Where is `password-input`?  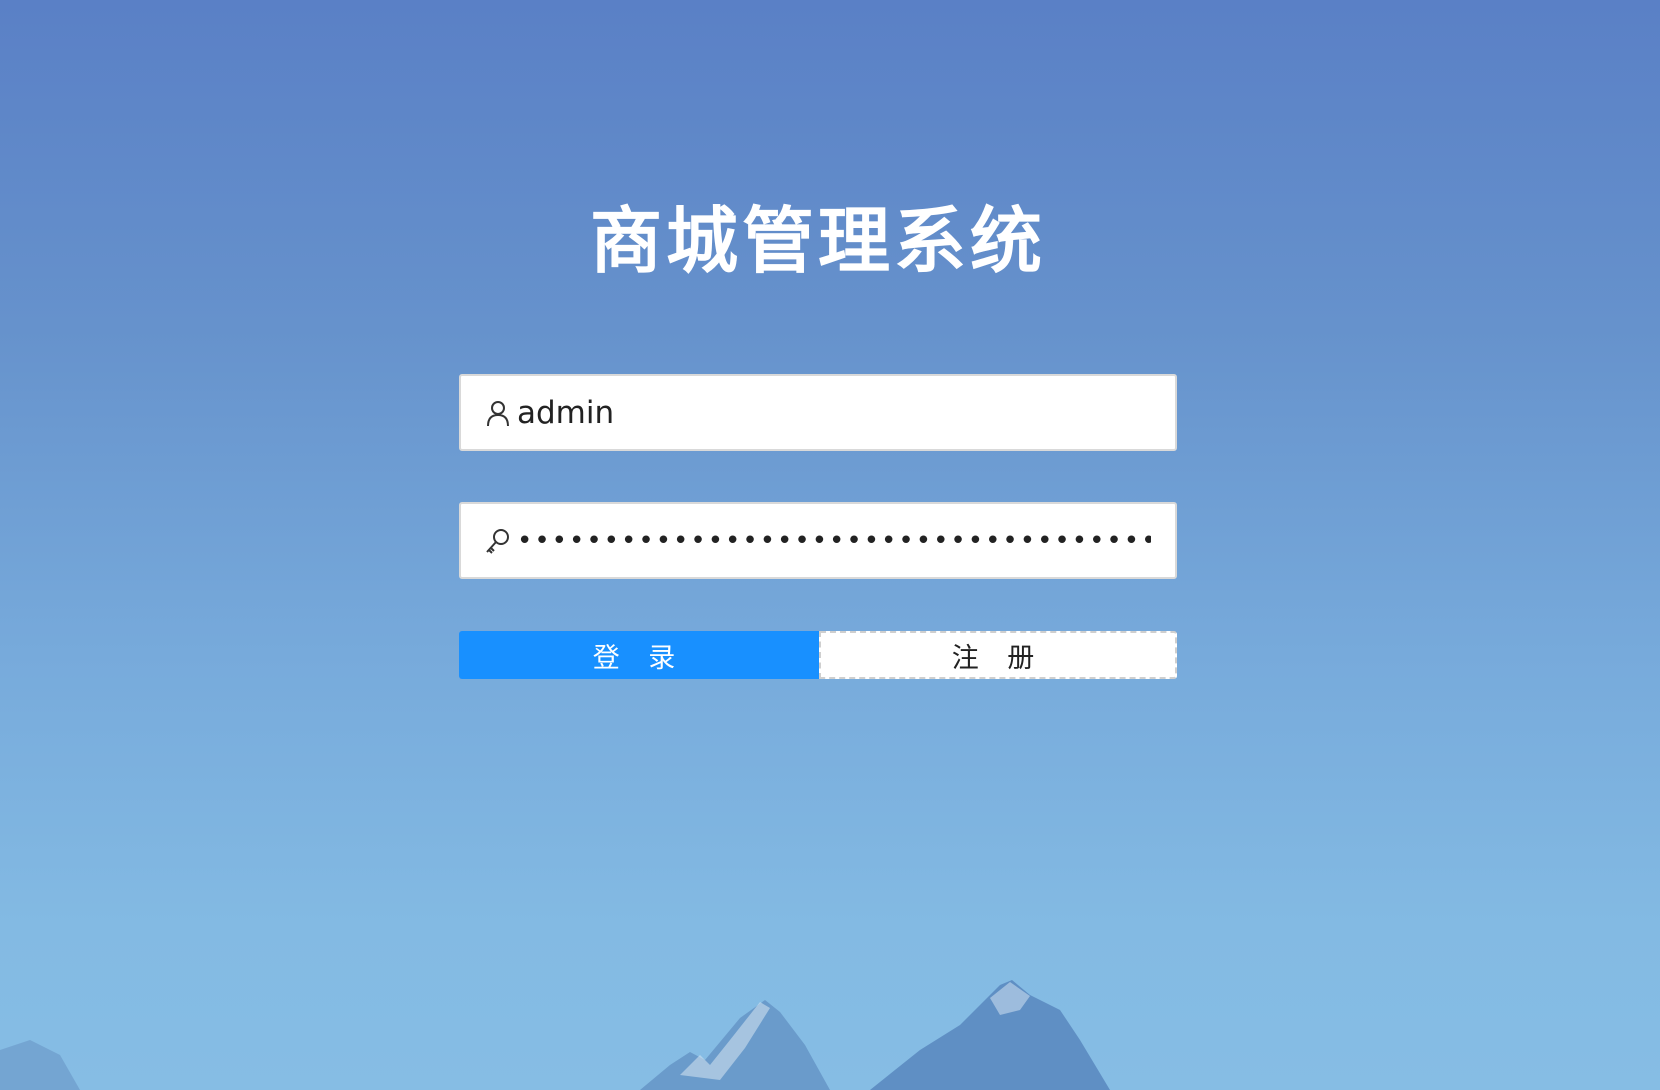
password-input is located at coordinates (834, 540).